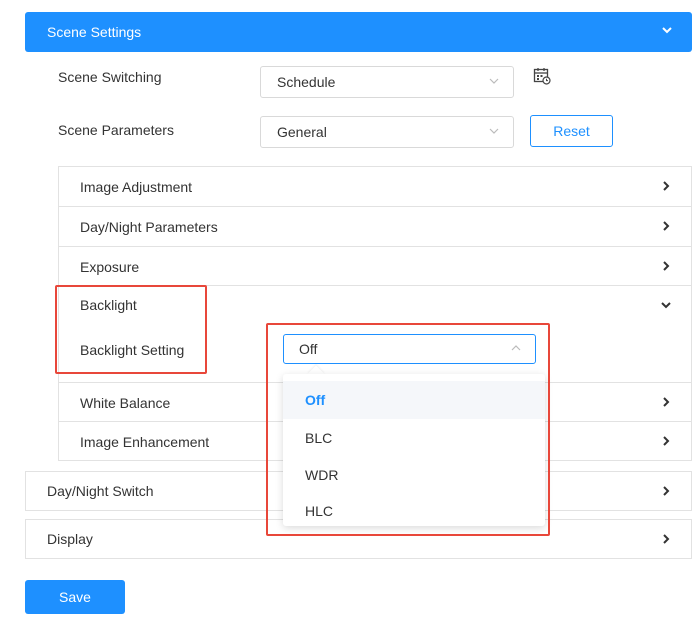 This screenshot has height=618, width=694. What do you see at coordinates (149, 227) in the screenshot?
I see `day-night-parameters-label: Day/Night Parameters` at bounding box center [149, 227].